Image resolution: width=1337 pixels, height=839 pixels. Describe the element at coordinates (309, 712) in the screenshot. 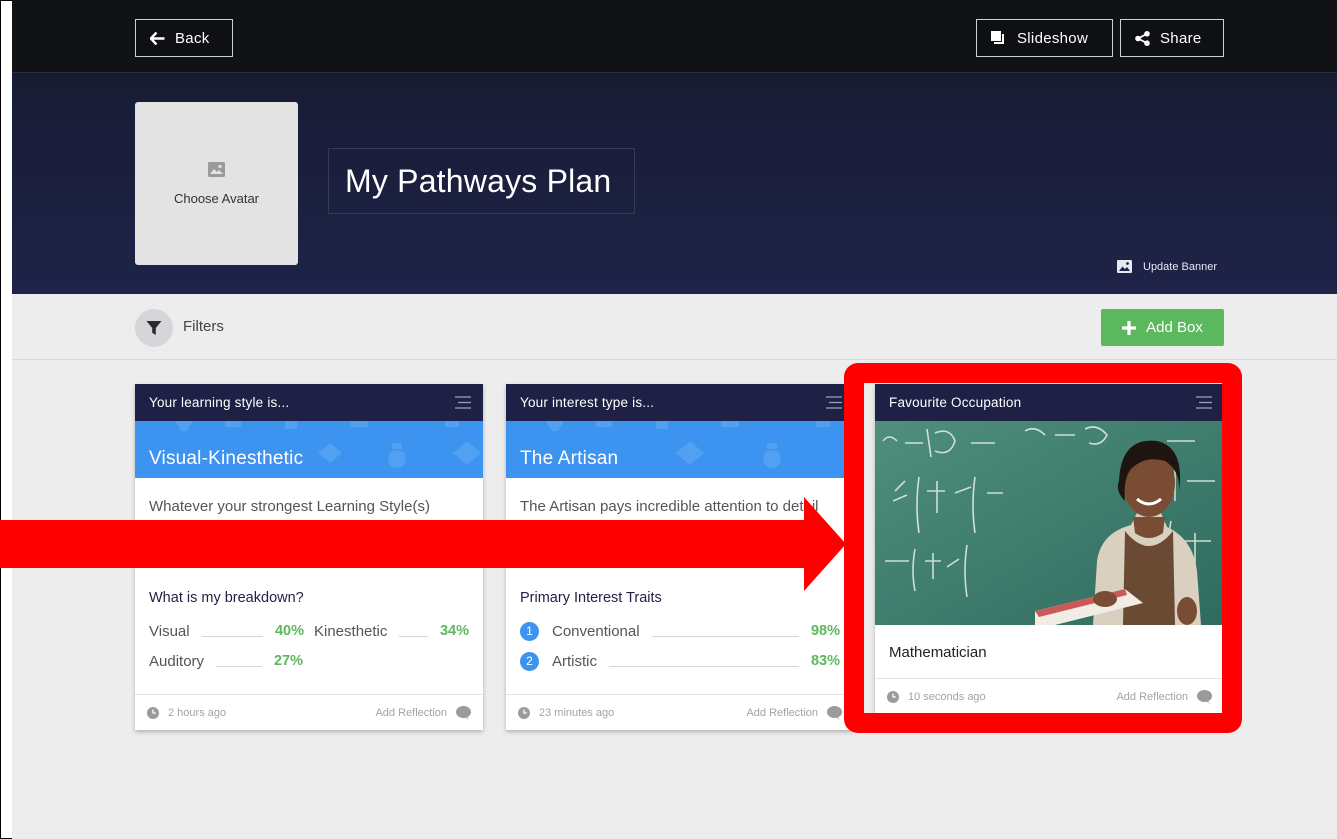

I see `card-footer: 2 hours ago Add Reflection` at that location.